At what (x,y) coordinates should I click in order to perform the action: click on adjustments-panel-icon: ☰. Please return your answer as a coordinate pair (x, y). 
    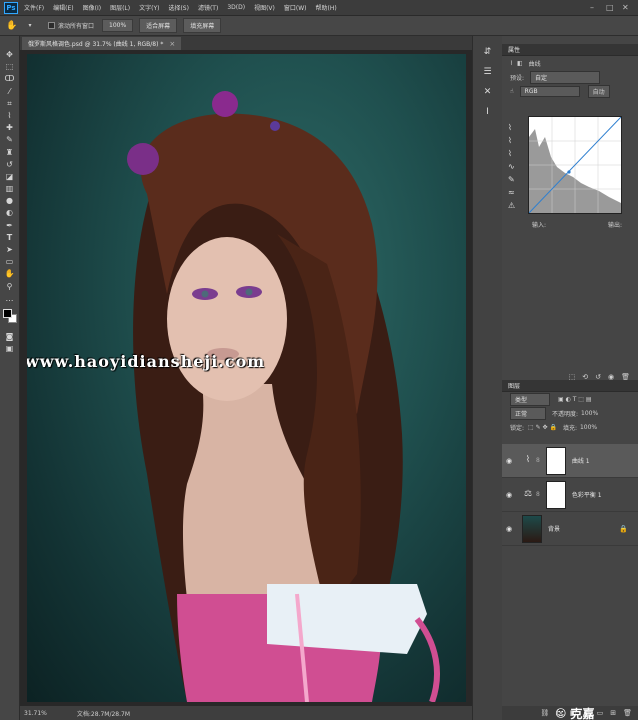
    Looking at the image, I should click on (487, 72).